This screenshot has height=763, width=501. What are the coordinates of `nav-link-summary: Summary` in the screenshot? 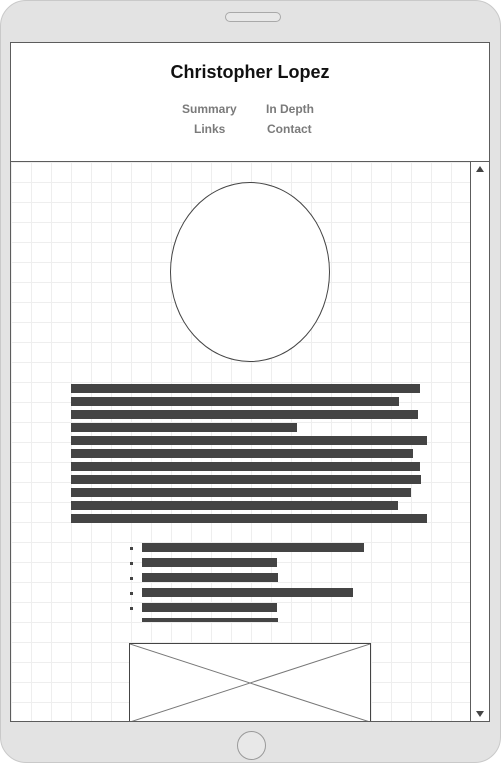 It's located at (209, 109).